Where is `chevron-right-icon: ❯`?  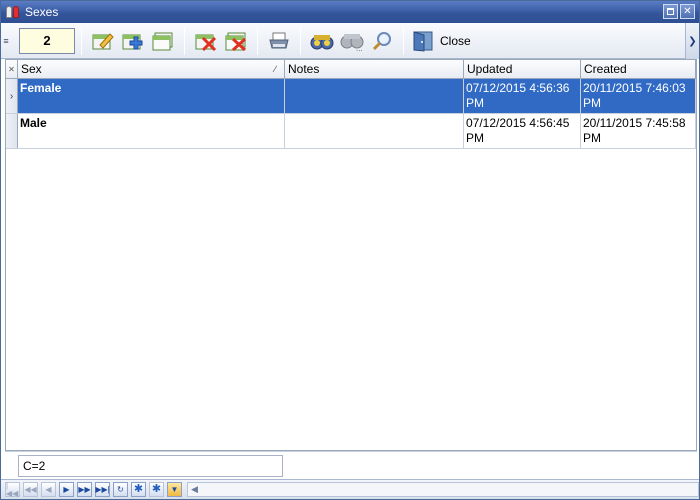
chevron-right-icon: ❯ is located at coordinates (692, 41).